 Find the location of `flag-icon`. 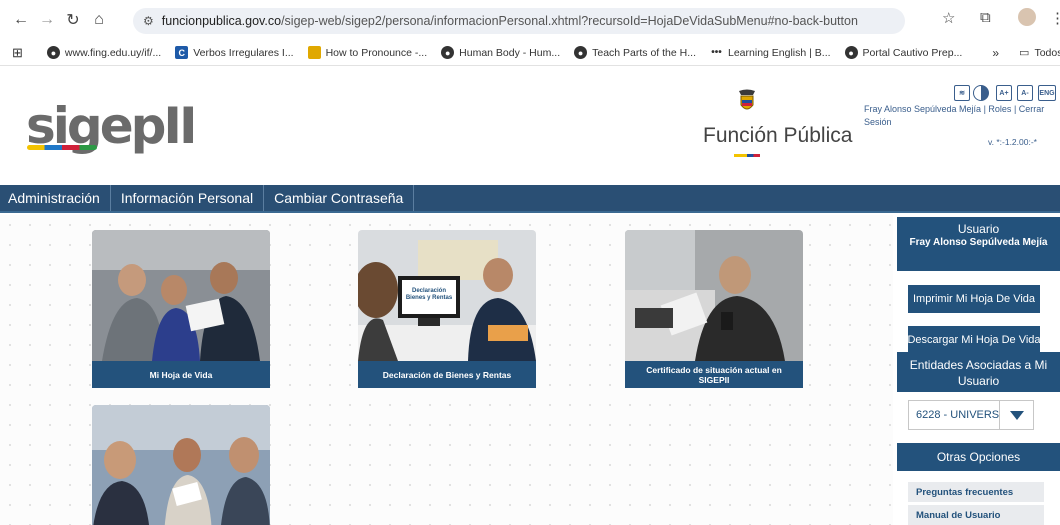

flag-icon is located at coordinates (314, 52).